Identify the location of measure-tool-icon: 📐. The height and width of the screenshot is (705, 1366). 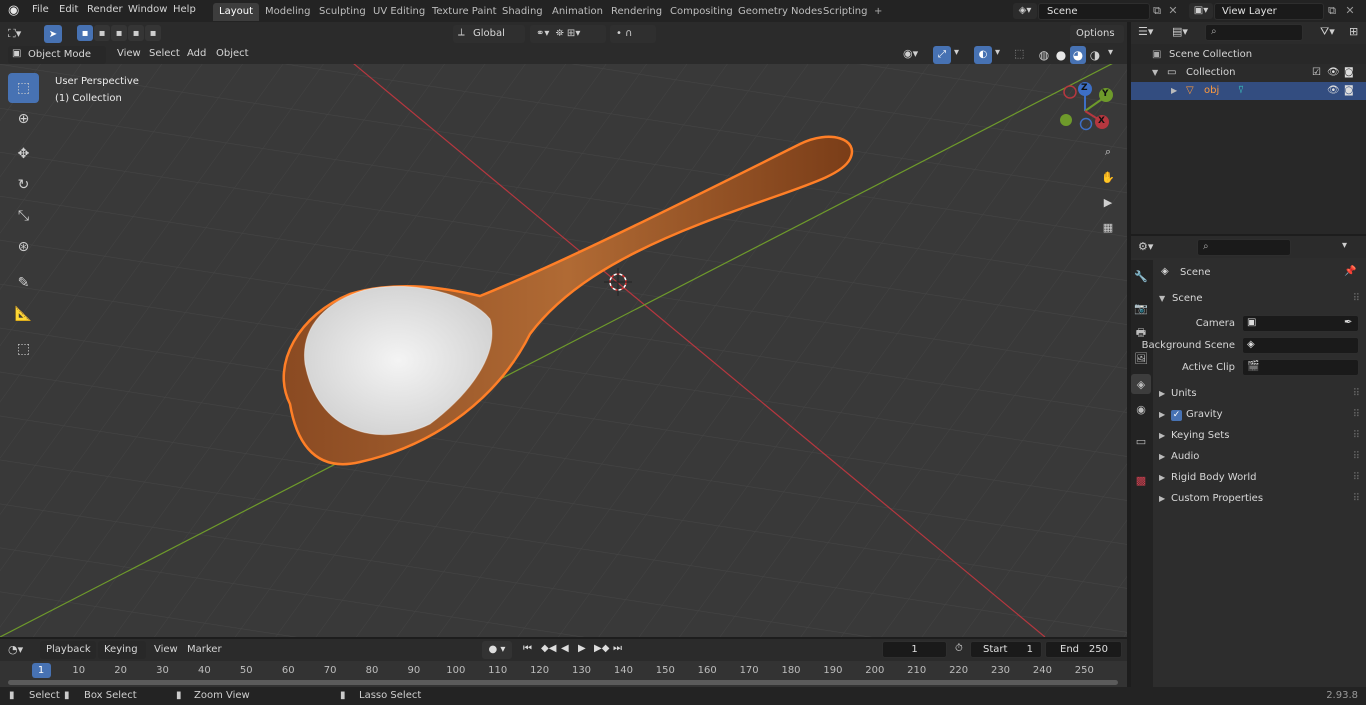
(23, 314).